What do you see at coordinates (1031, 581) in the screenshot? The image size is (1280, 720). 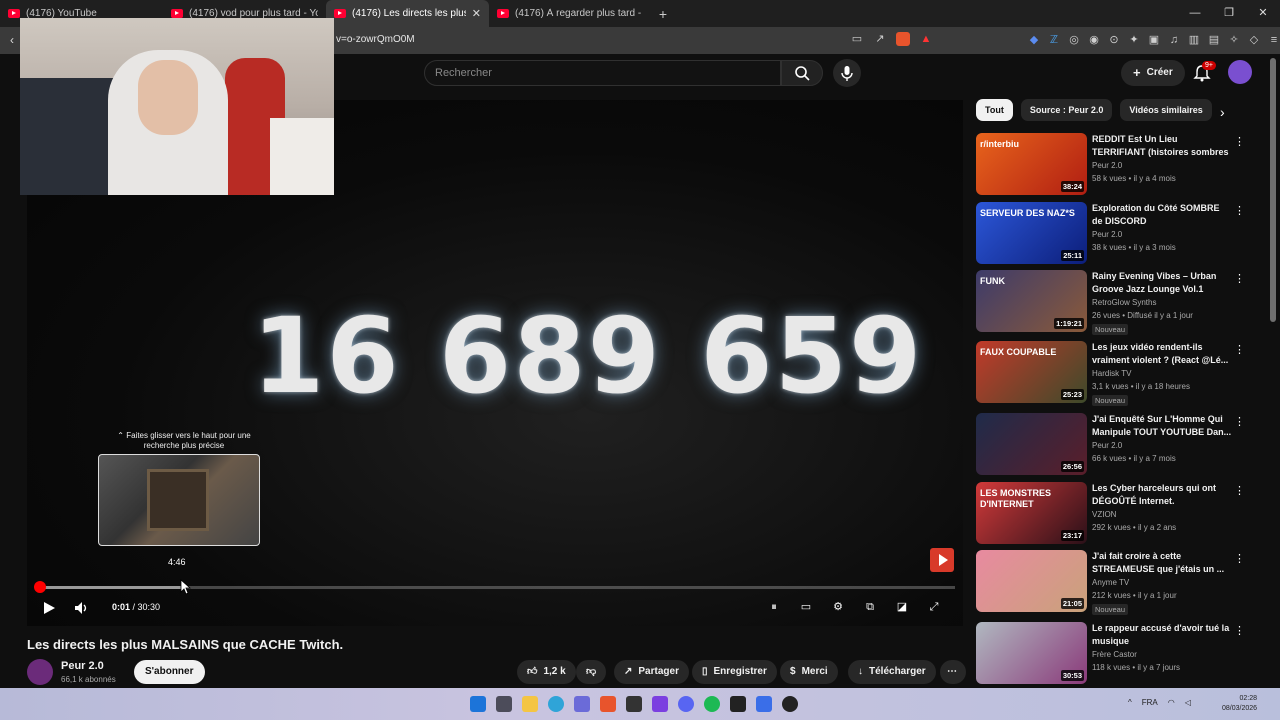 I see `video-thumbnail: 21:05` at bounding box center [1031, 581].